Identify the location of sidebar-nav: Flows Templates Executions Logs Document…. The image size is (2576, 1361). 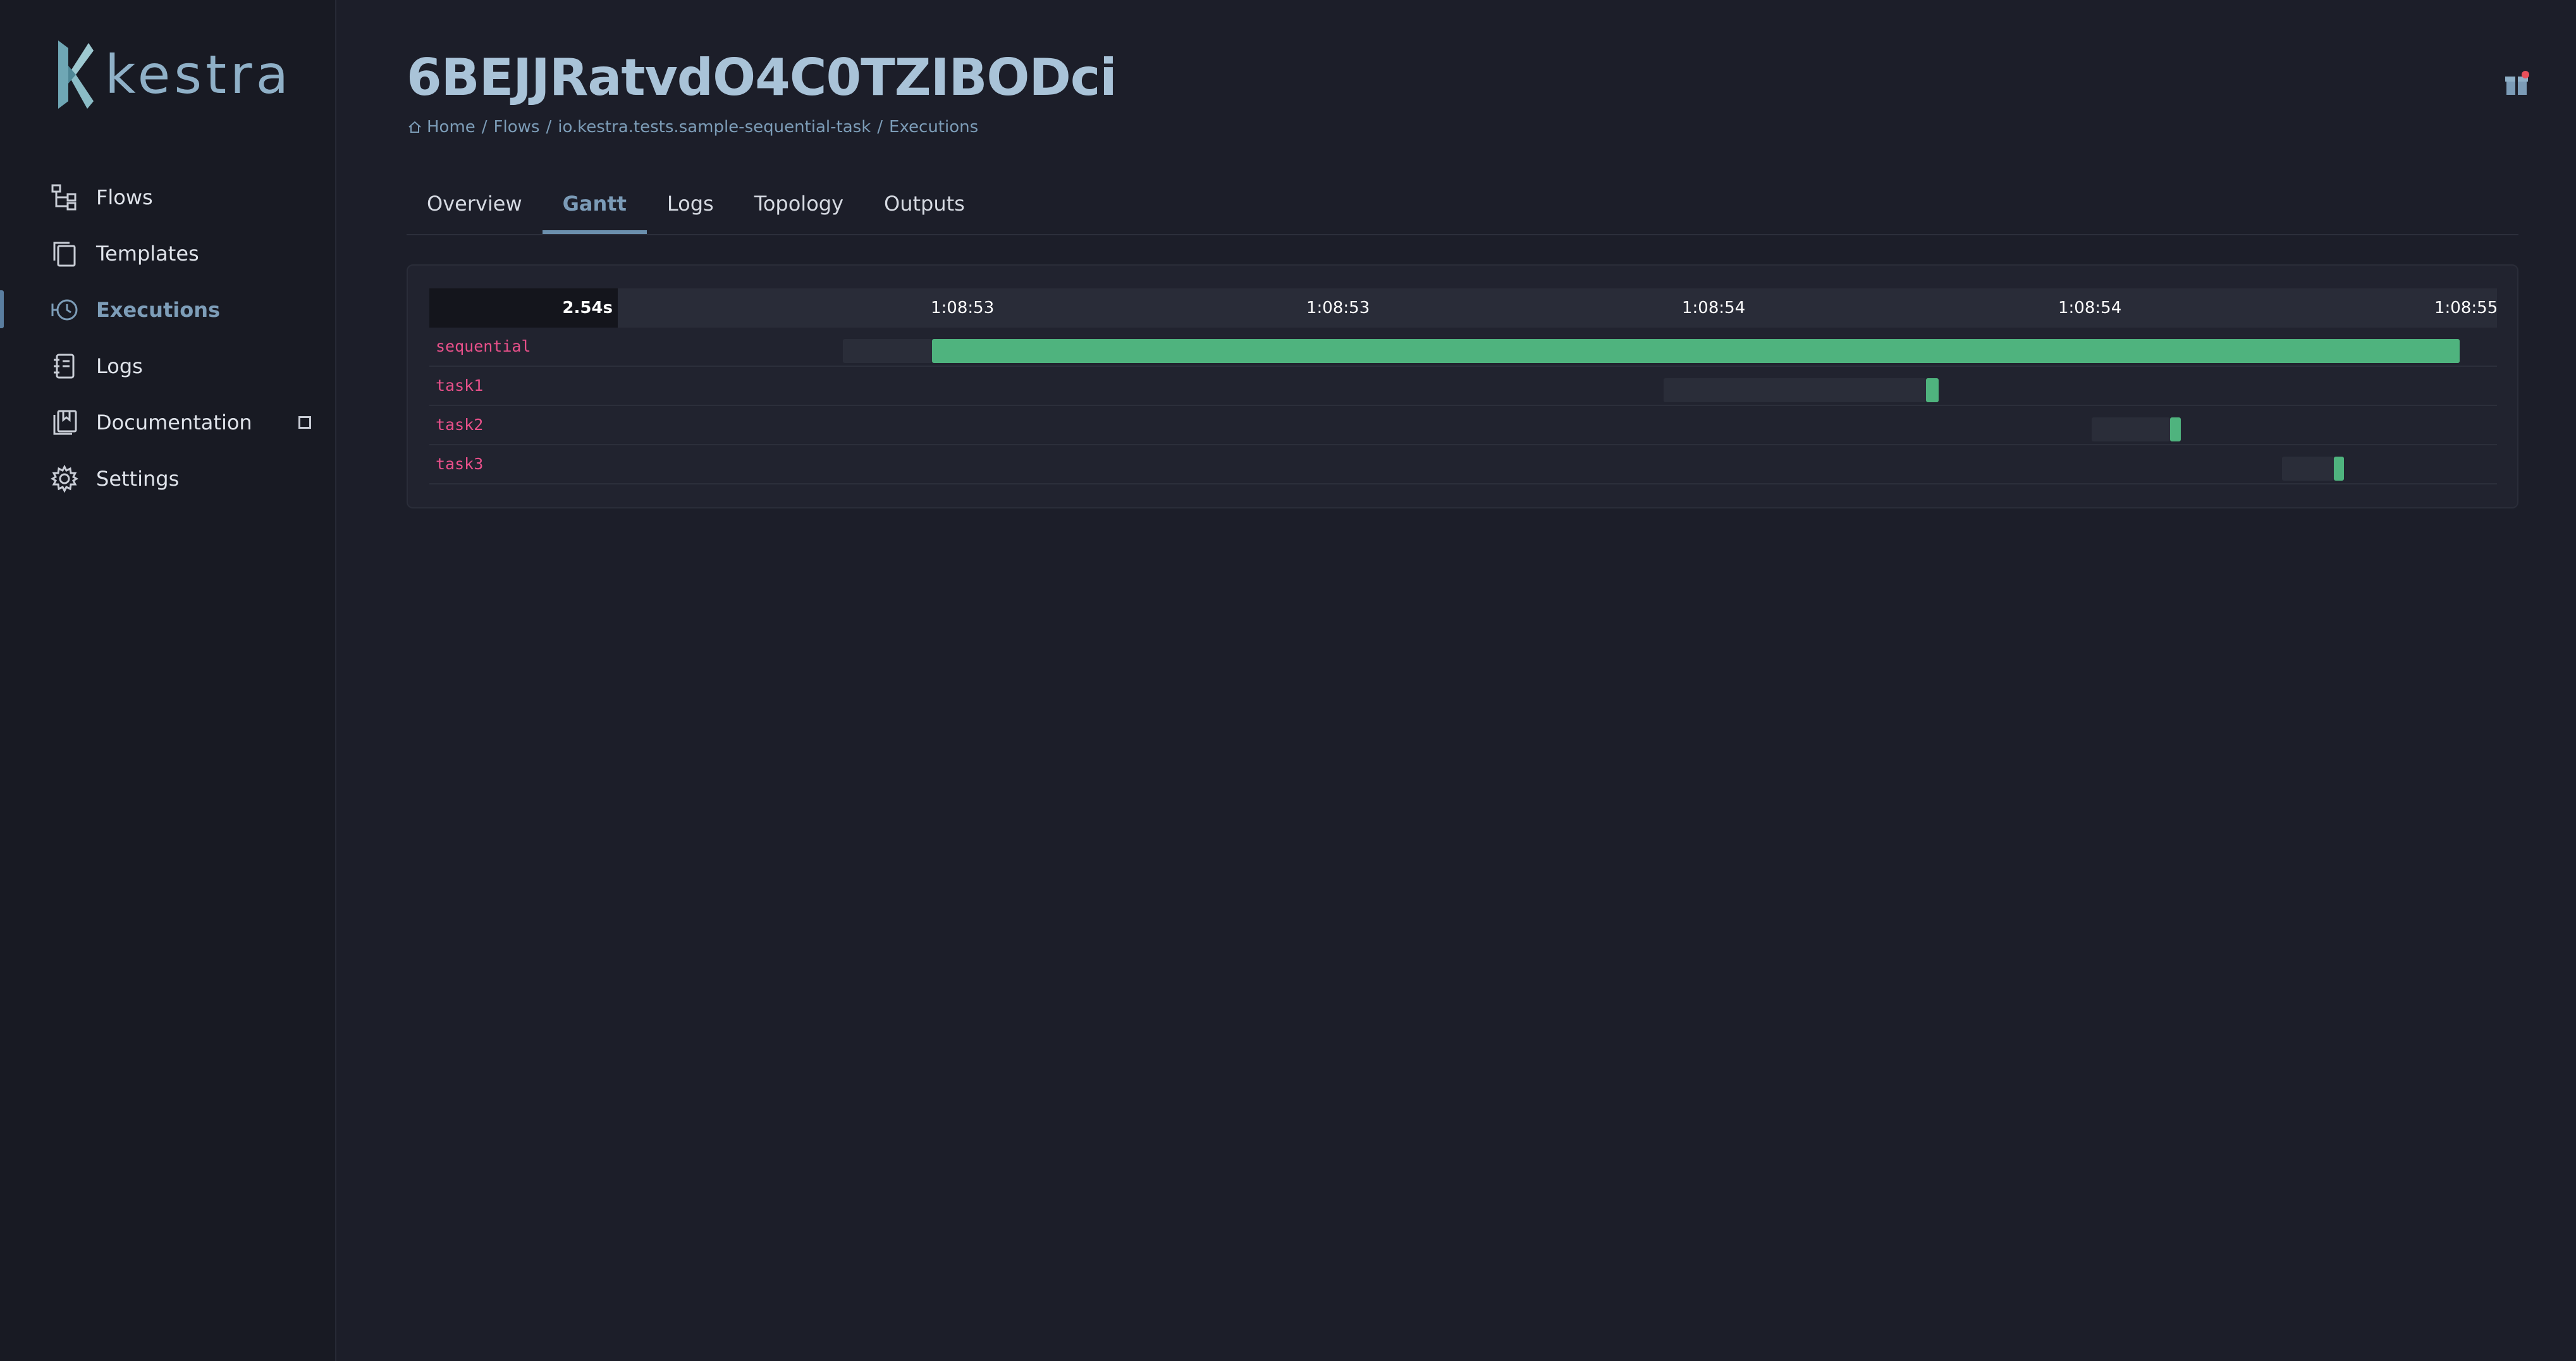
(167, 338).